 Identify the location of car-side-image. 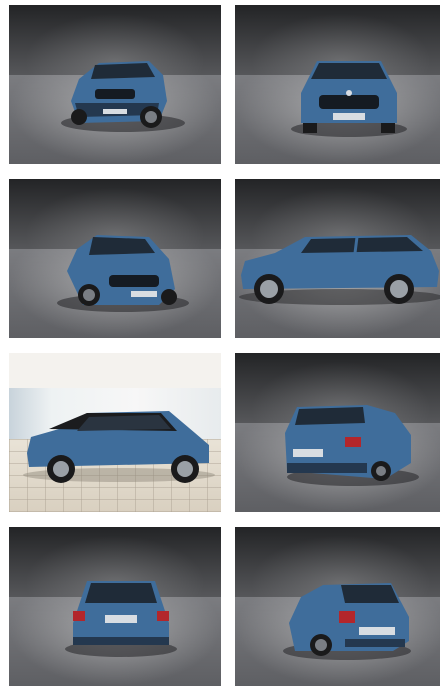
(339, 270).